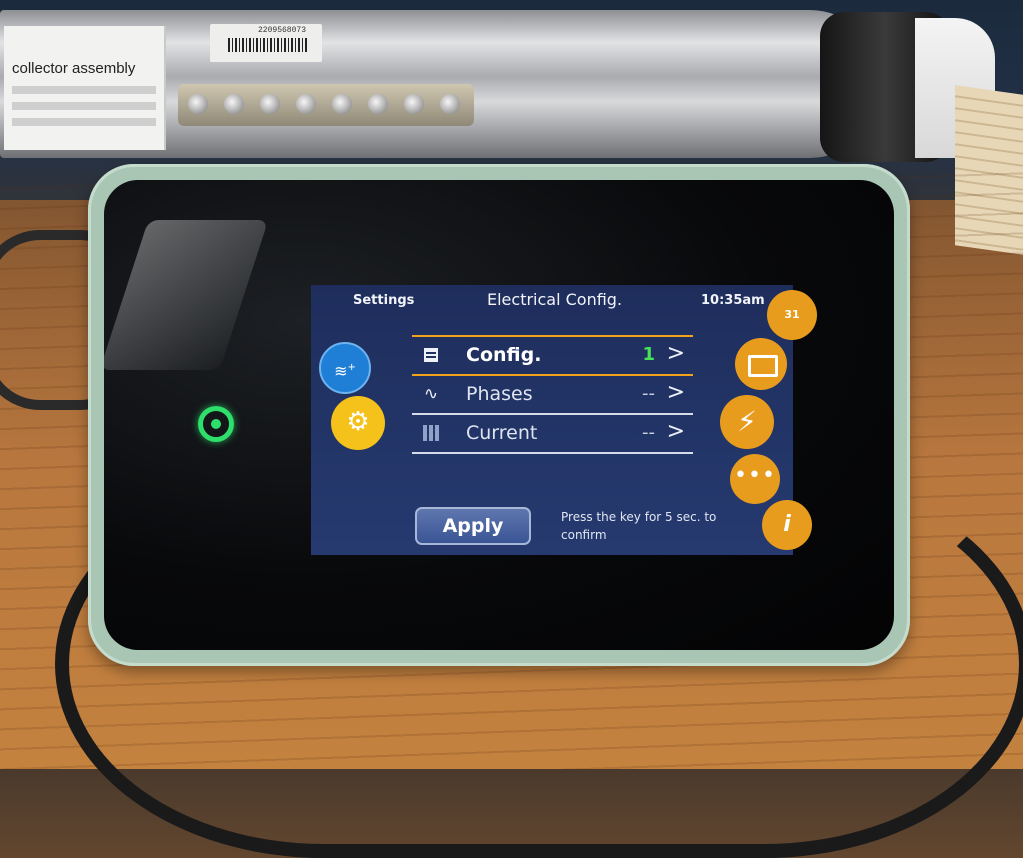 The image size is (1023, 858). I want to click on settings-breadcrumb: Settings, so click(383, 300).